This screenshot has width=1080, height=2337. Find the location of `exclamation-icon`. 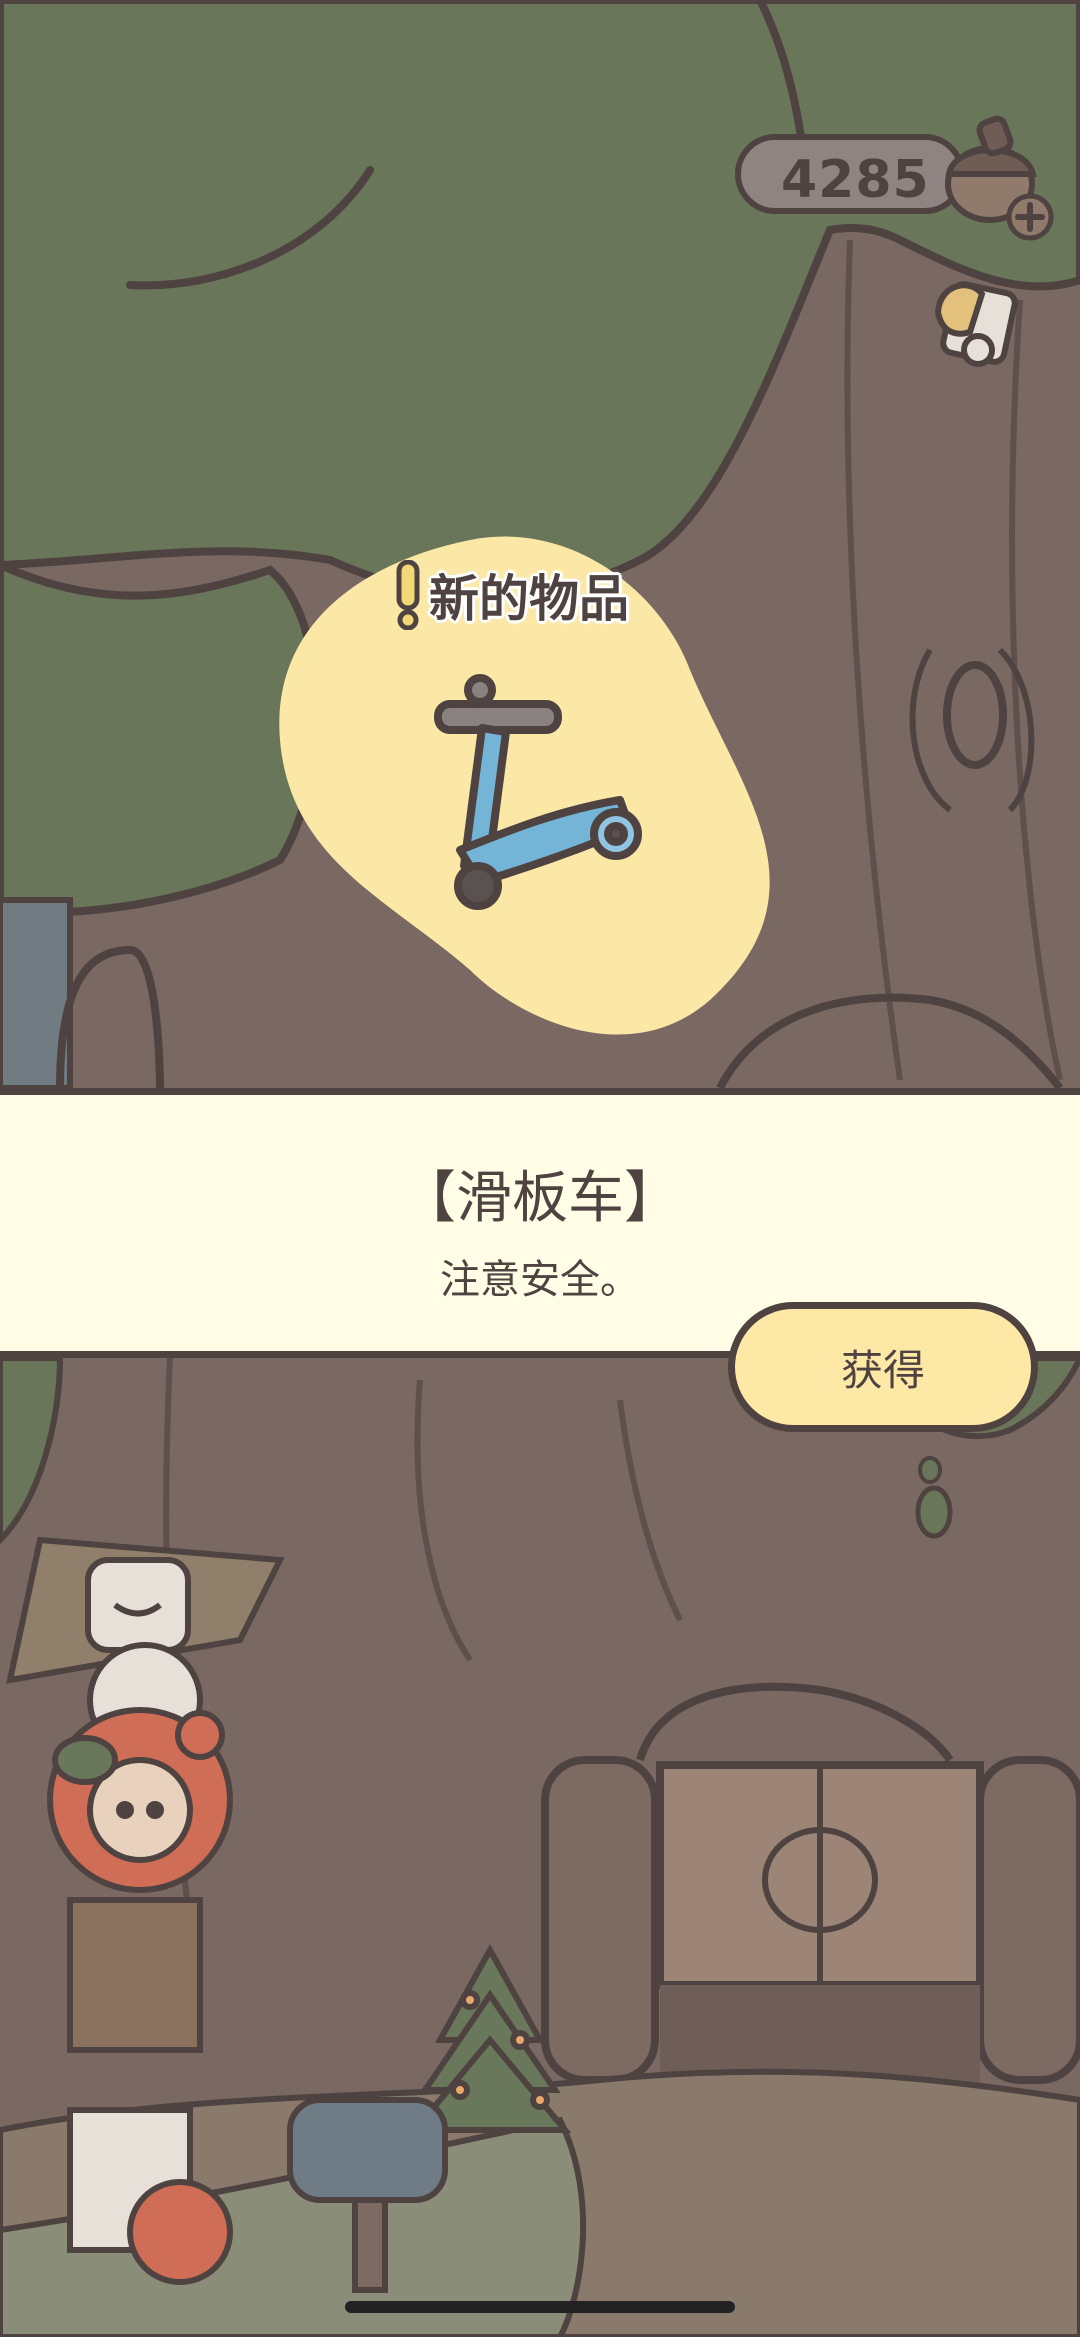

exclamation-icon is located at coordinates (408, 595).